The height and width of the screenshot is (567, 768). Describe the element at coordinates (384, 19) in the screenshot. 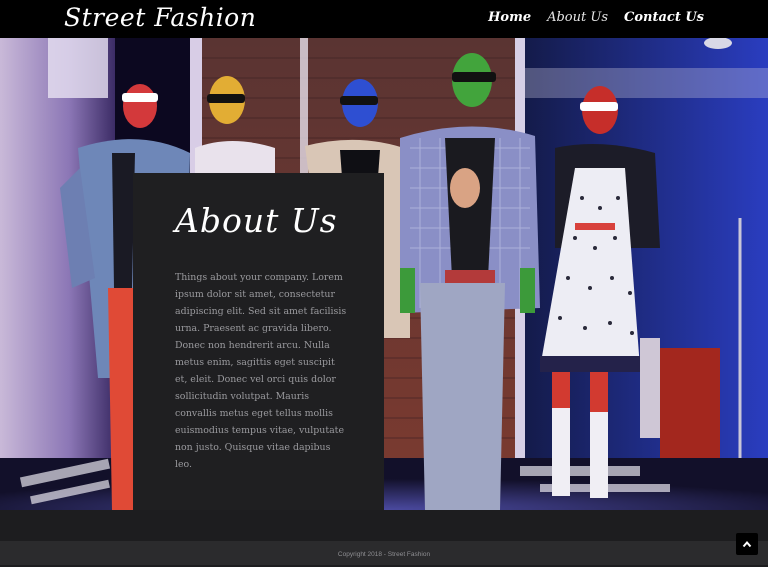

I see `top-navbar: Street Fashion Home About Us Contact Us` at that location.